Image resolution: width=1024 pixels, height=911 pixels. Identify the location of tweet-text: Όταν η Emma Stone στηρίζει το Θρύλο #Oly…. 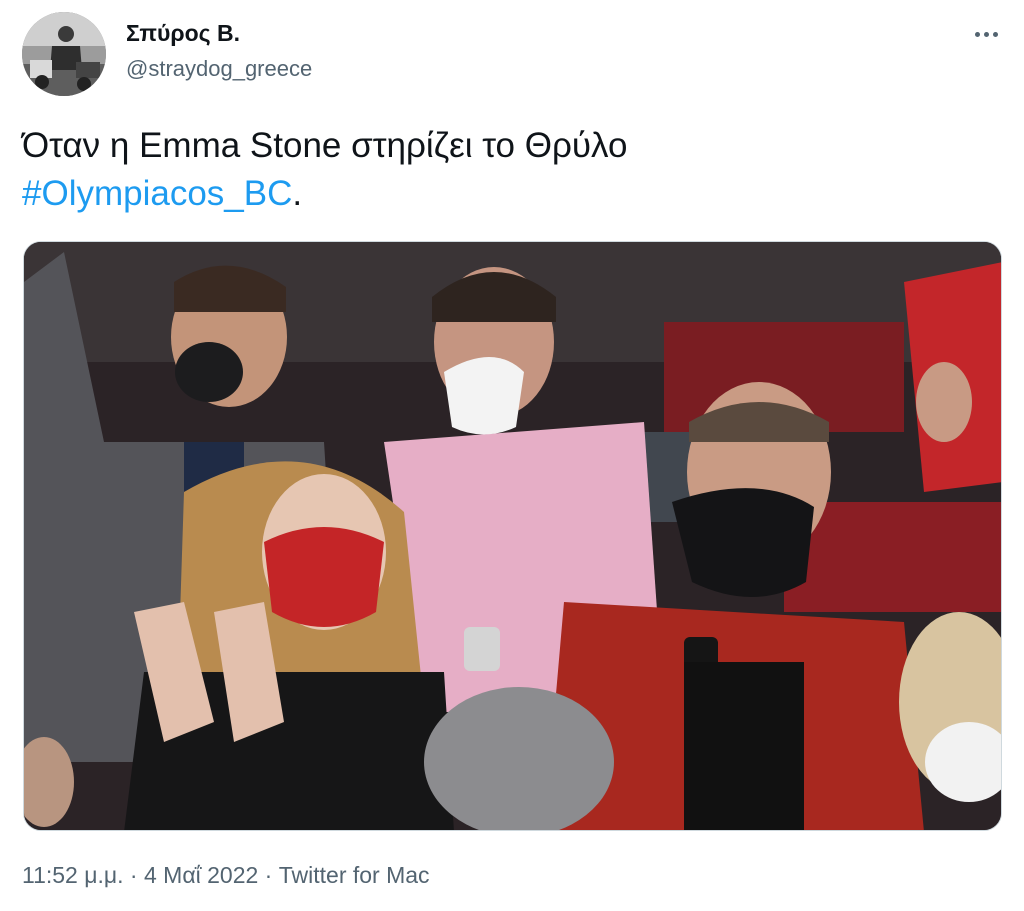
(507, 170).